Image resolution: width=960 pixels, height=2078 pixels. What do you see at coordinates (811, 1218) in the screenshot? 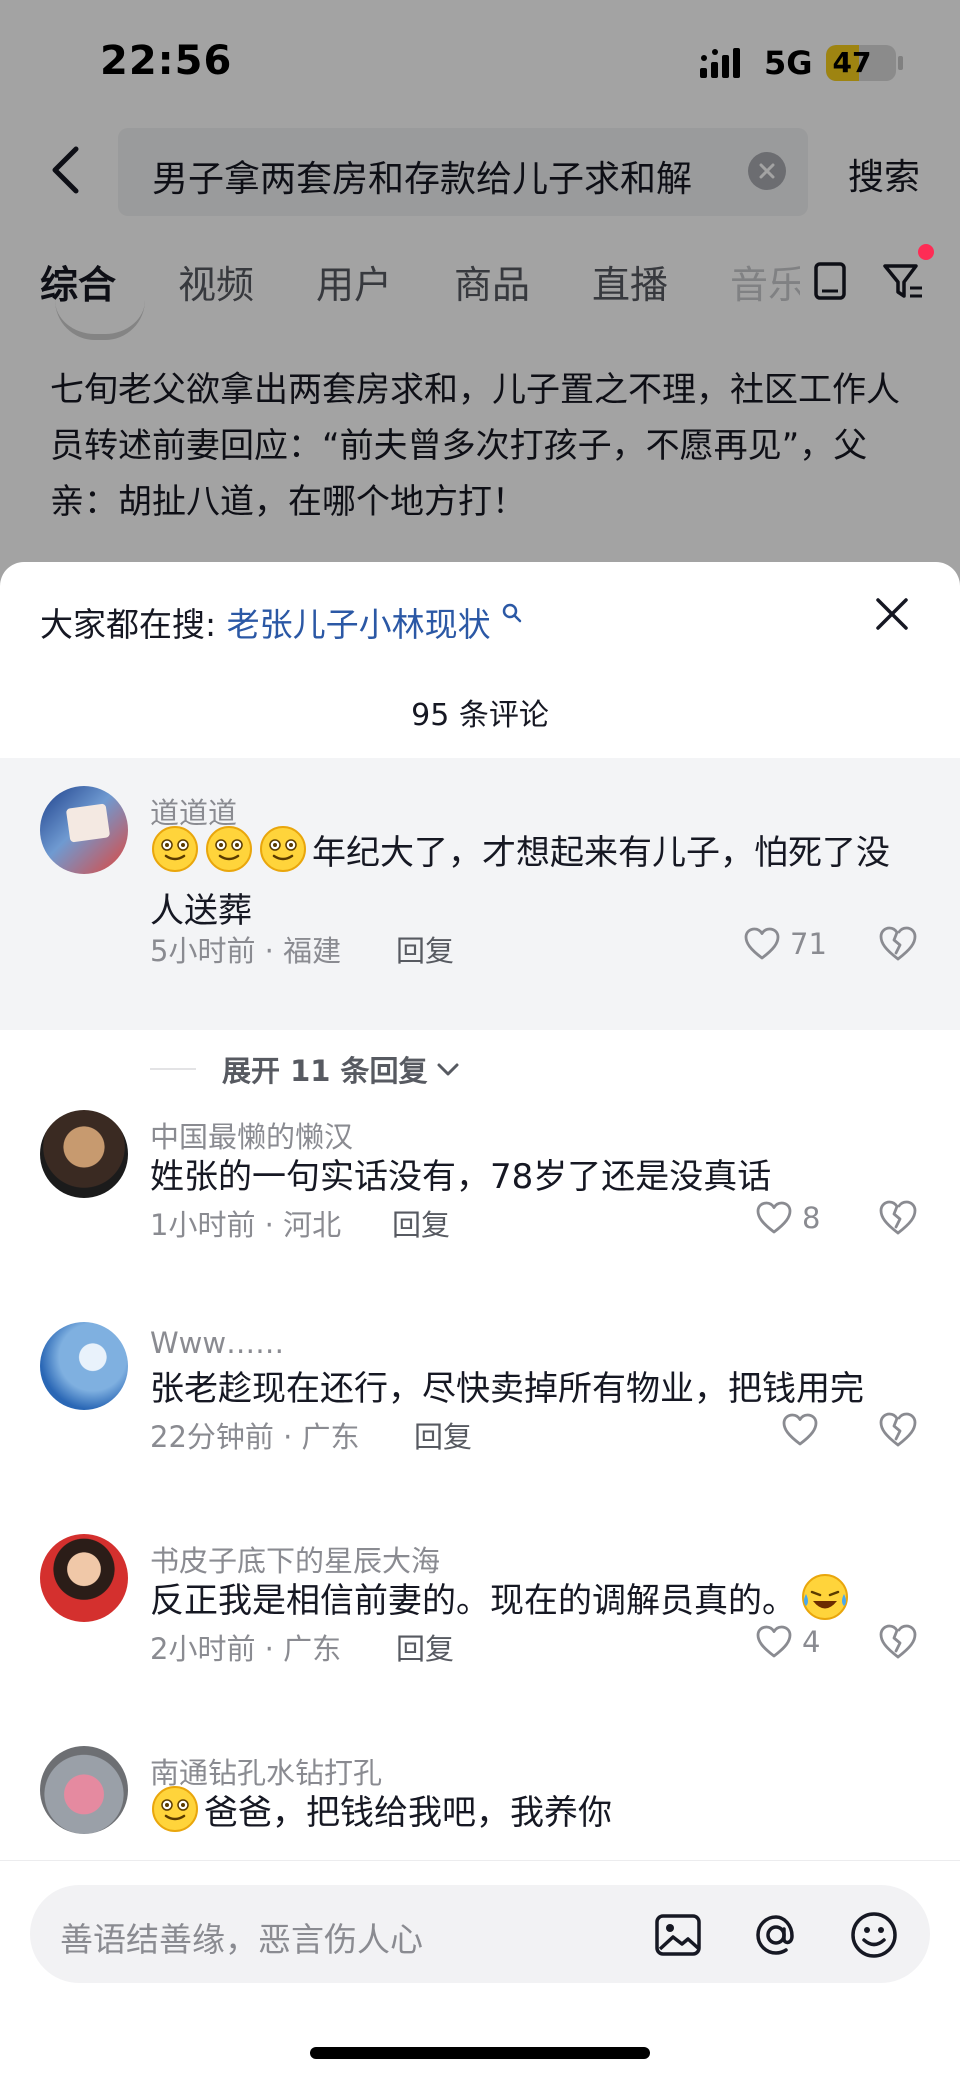
I see `like-count: 8` at bounding box center [811, 1218].